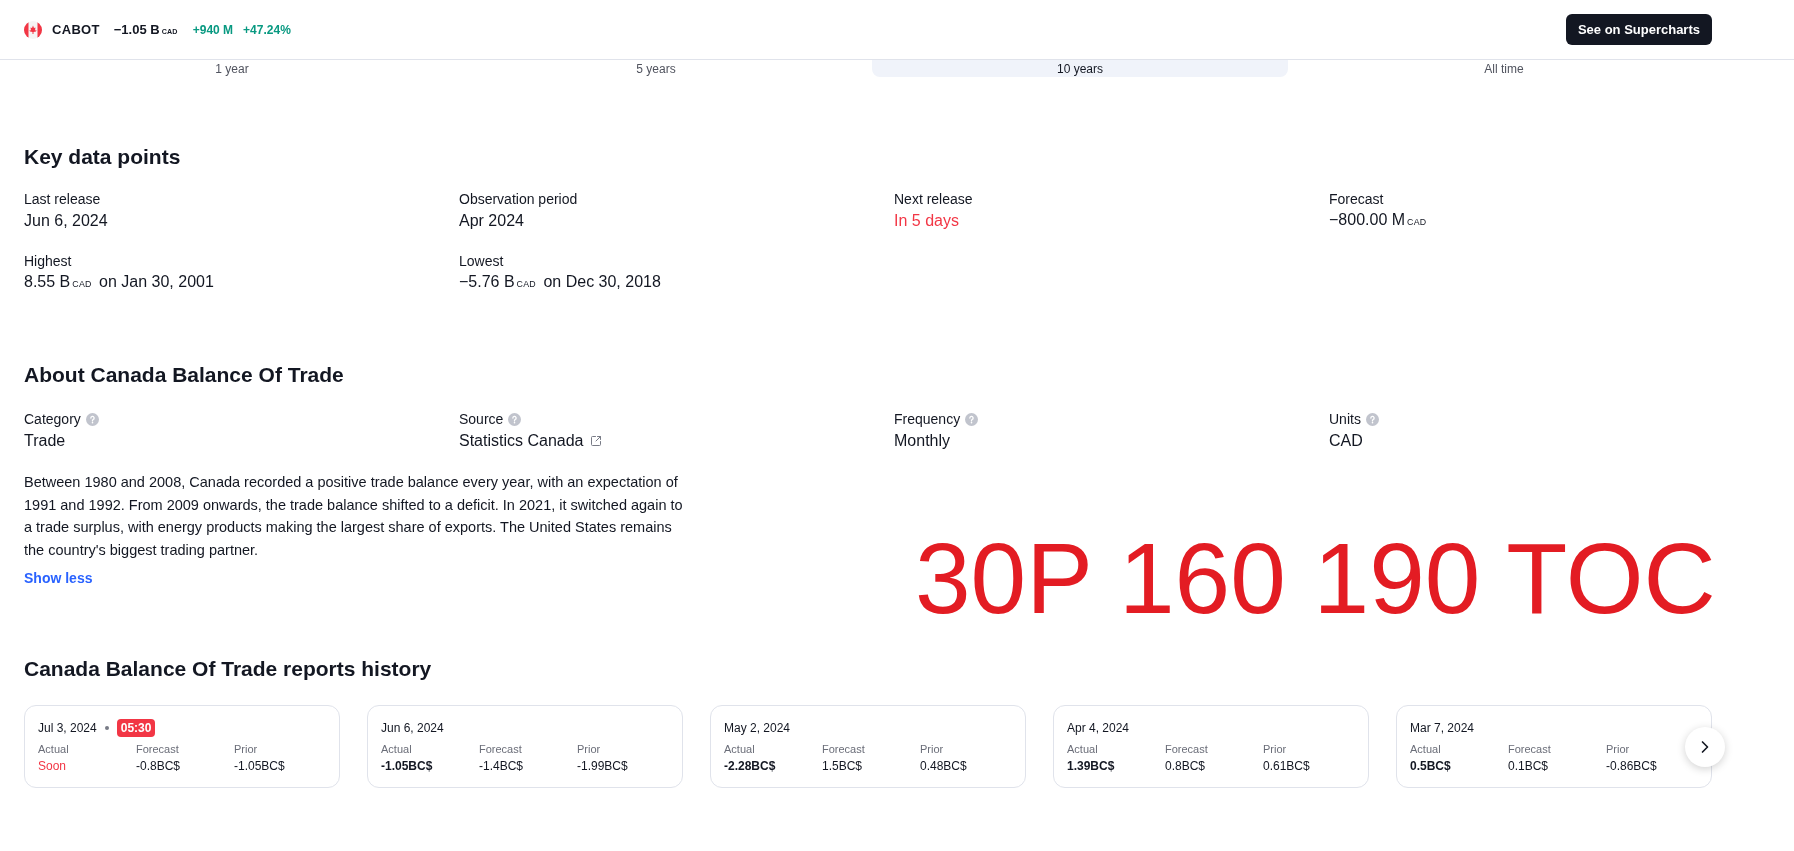  What do you see at coordinates (103, 157) in the screenshot?
I see `section-title: Key data points` at bounding box center [103, 157].